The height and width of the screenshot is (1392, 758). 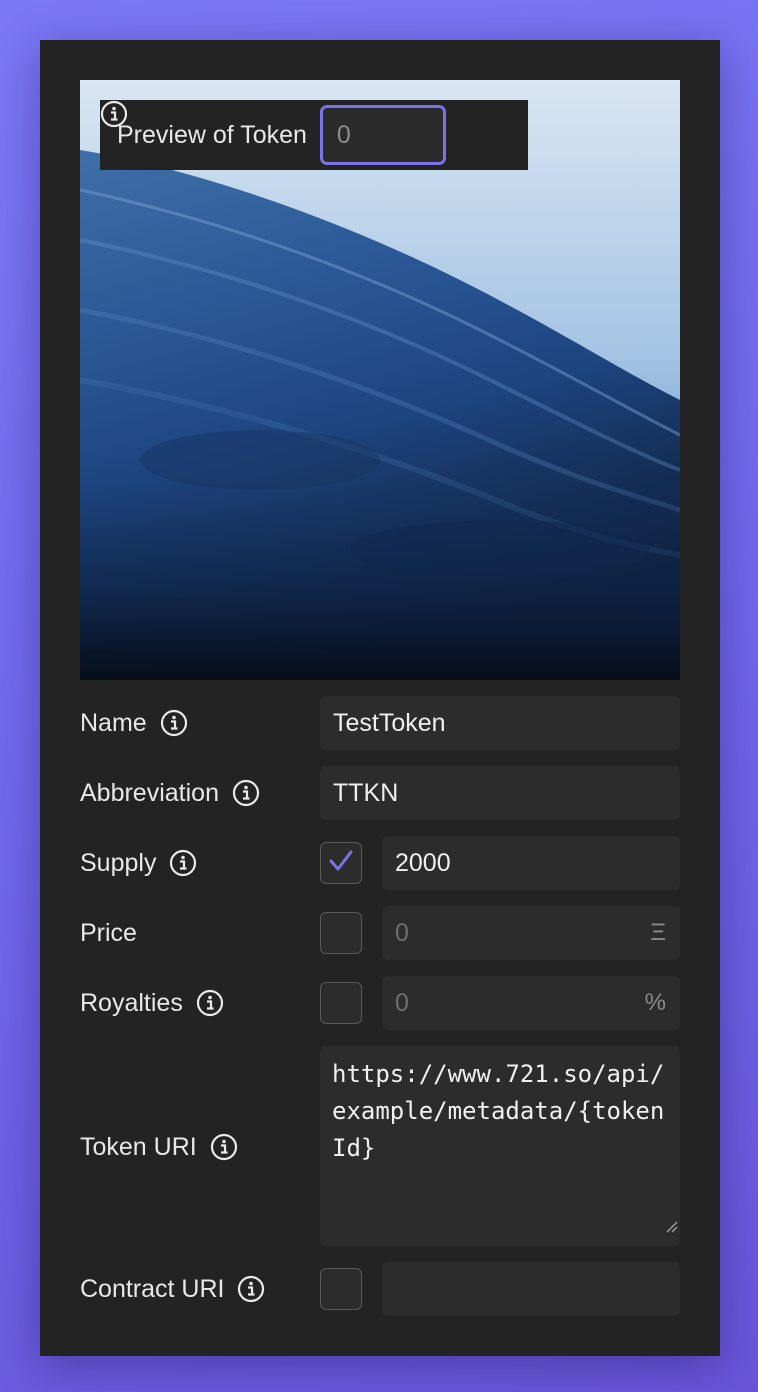 I want to click on royalties-input: 0 %, so click(x=531, y=1003).